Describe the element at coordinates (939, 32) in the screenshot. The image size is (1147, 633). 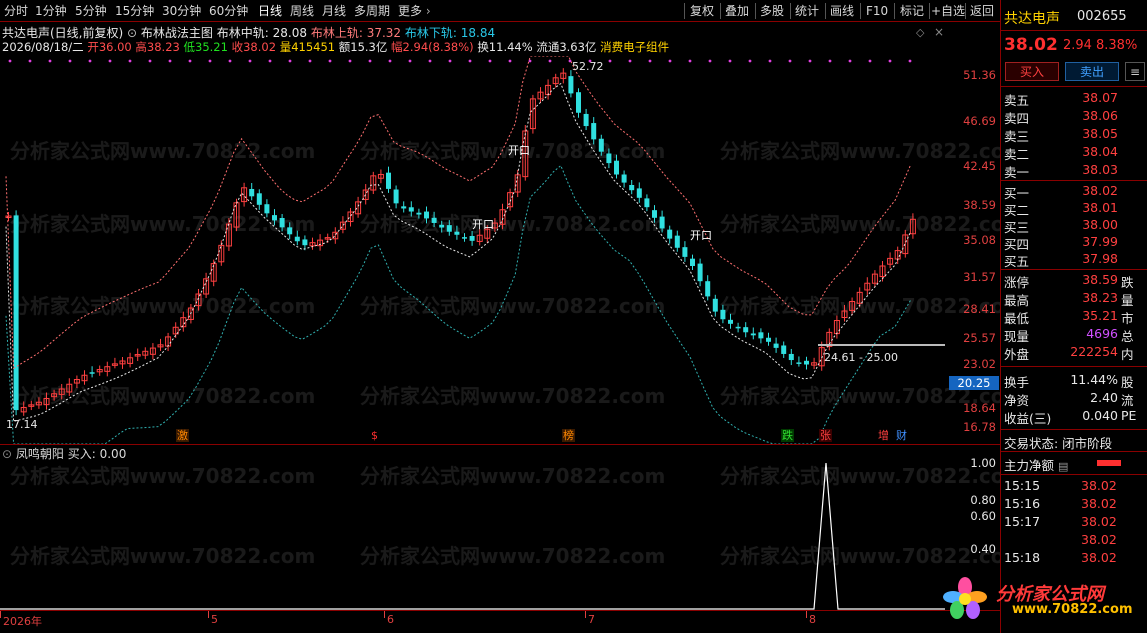
I see `close-icon: ×` at that location.